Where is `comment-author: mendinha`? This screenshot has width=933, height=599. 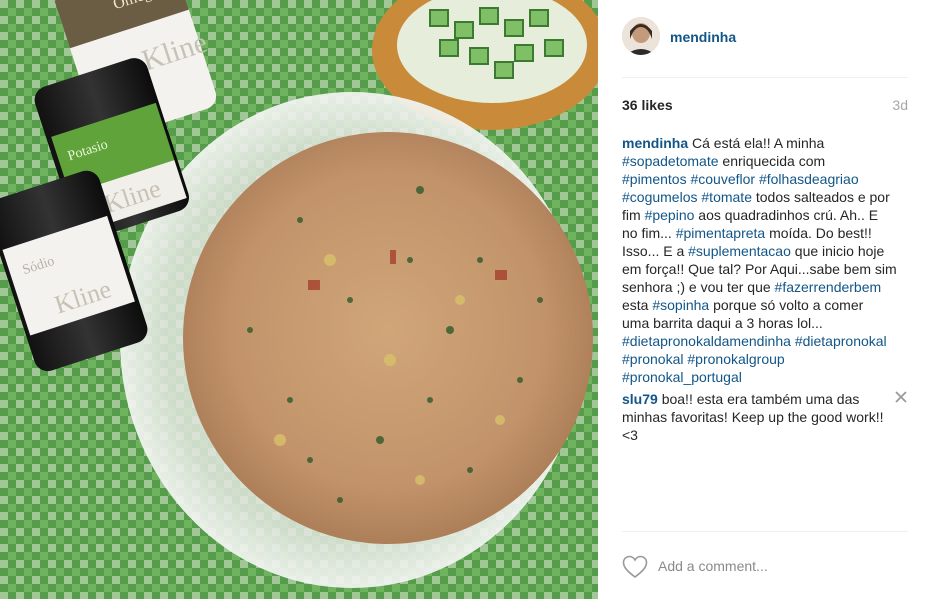 comment-author: mendinha is located at coordinates (655, 143).